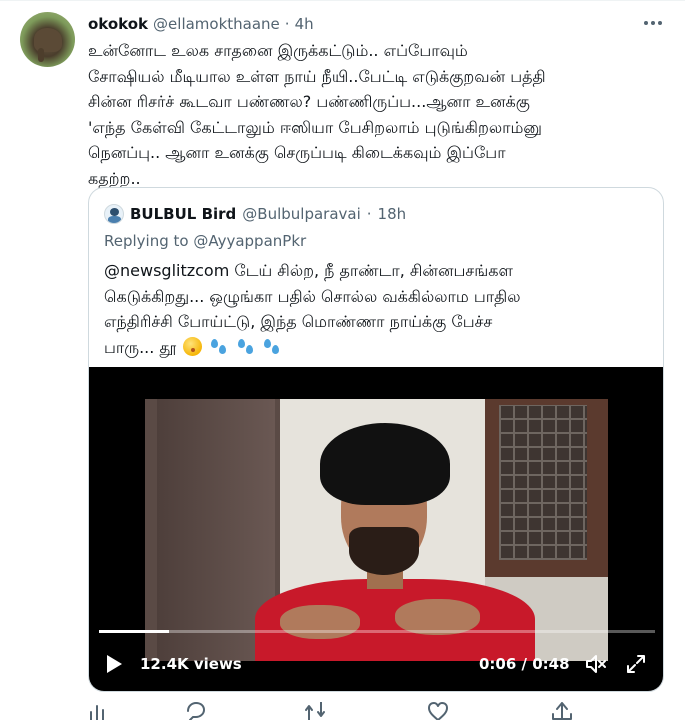 The height and width of the screenshot is (720, 685). I want to click on user-handle: @ellamokthaane, so click(216, 24).